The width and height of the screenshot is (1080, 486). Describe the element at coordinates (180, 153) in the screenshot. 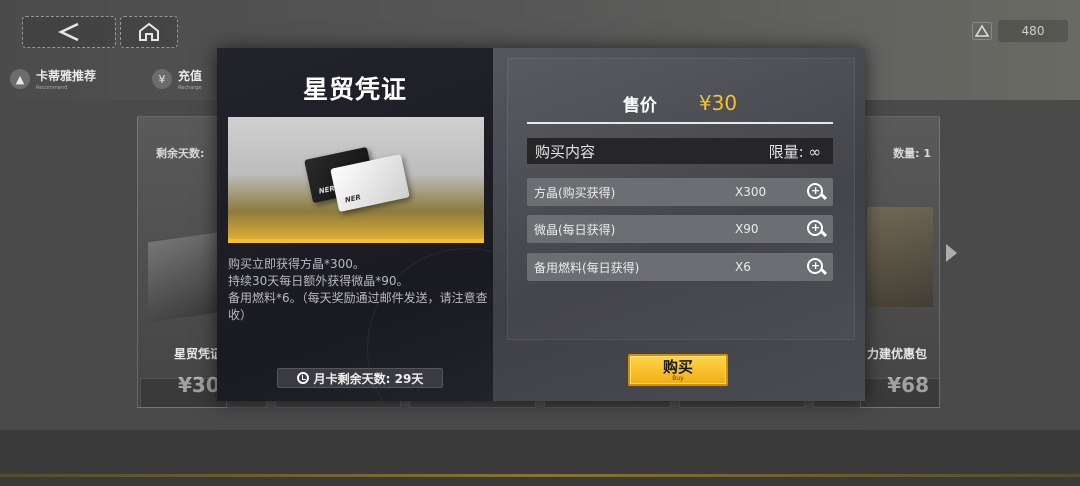

I see `pack-left-corner: 剩余天数:` at that location.